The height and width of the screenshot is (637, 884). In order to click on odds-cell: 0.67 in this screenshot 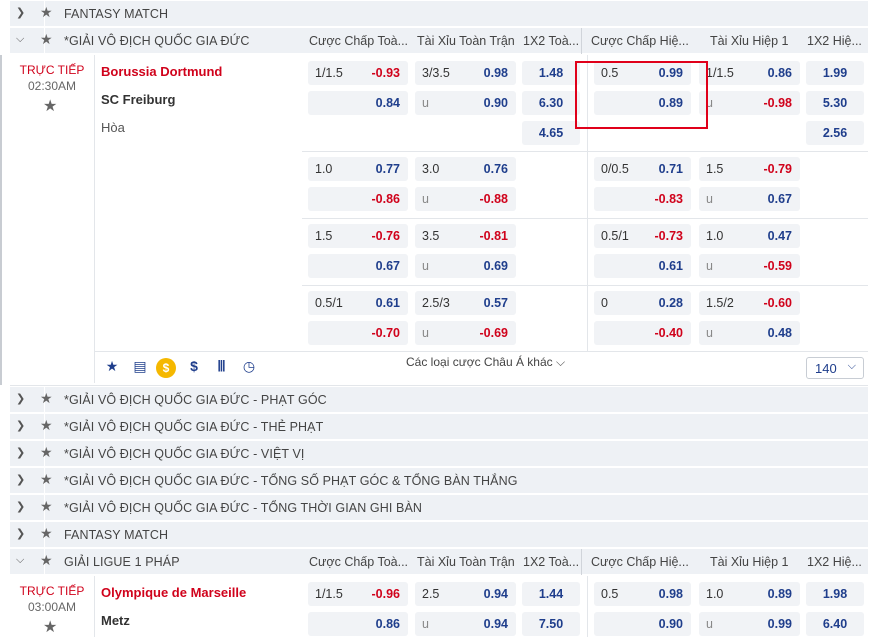, I will do `click(358, 266)`.